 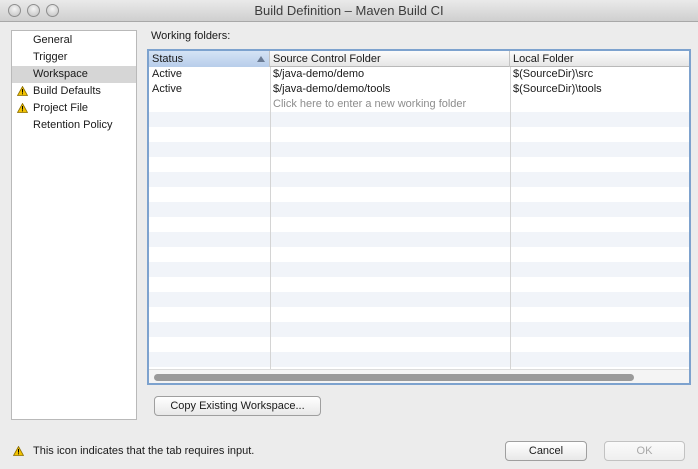 I want to click on new-working-folder-row: Click here to enter a new working folder, so click(x=419, y=104).